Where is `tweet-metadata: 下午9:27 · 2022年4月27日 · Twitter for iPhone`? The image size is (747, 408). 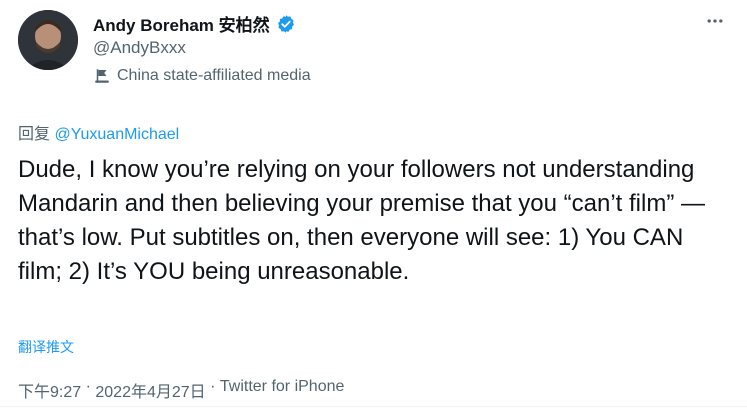
tweet-metadata: 下午9:27 · 2022年4月27日 · Twitter for iPhone is located at coordinates (181, 390).